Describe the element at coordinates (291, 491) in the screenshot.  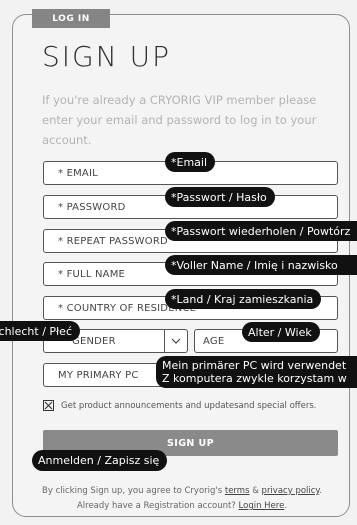
I see `privacy-policy-link: privacy policy` at that location.